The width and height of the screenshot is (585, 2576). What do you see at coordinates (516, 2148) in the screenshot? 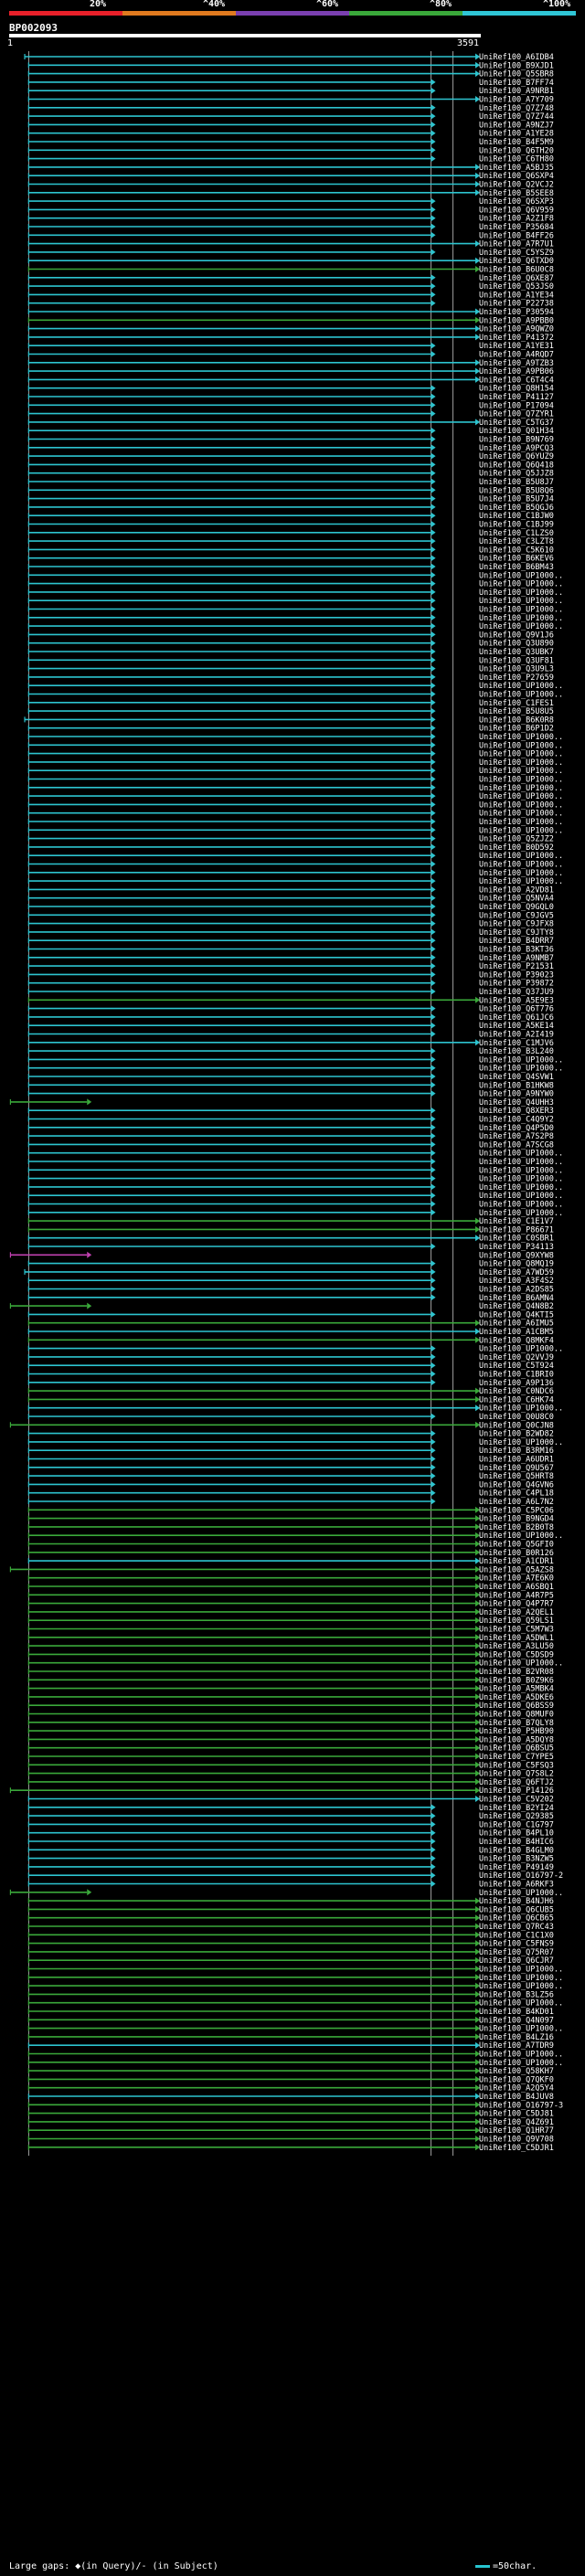
I see `hit-label: UniRef100_C5DJR1` at bounding box center [516, 2148].